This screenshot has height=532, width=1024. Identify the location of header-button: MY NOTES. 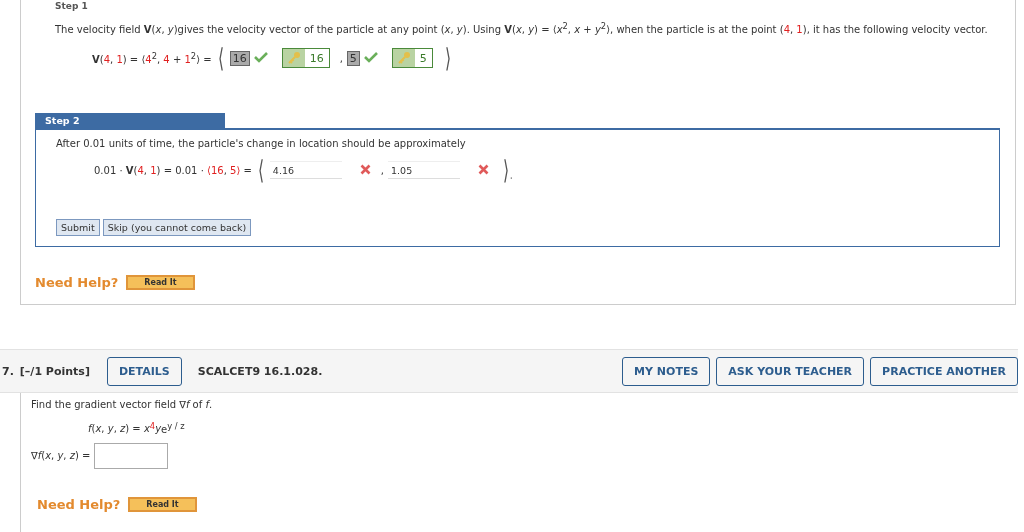
(666, 371).